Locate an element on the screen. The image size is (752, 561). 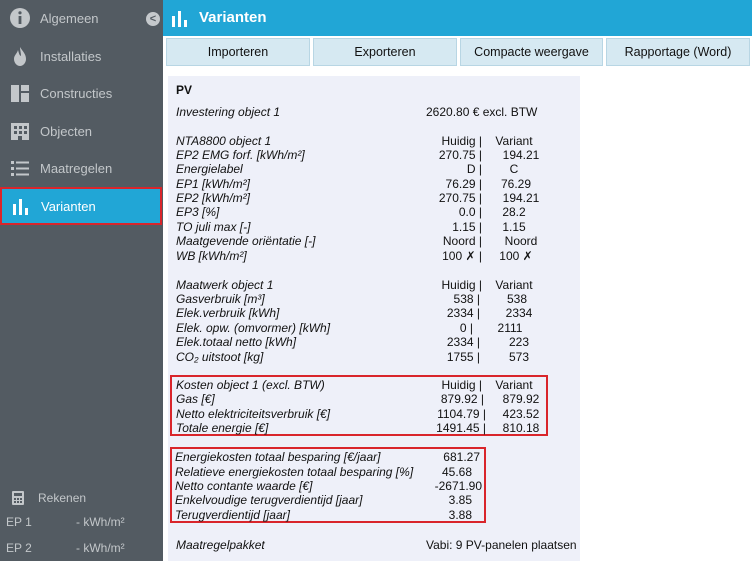
maatwerk-row-current: 1755 | is located at coordinates (463, 357).